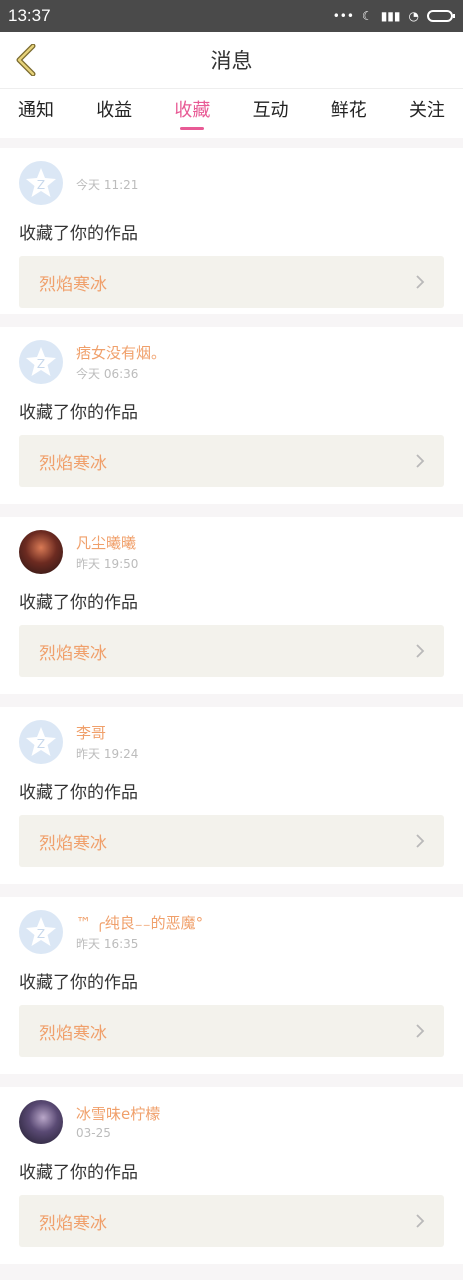 The height and width of the screenshot is (1280, 463). I want to click on moon-icon: ☾, so click(367, 16).